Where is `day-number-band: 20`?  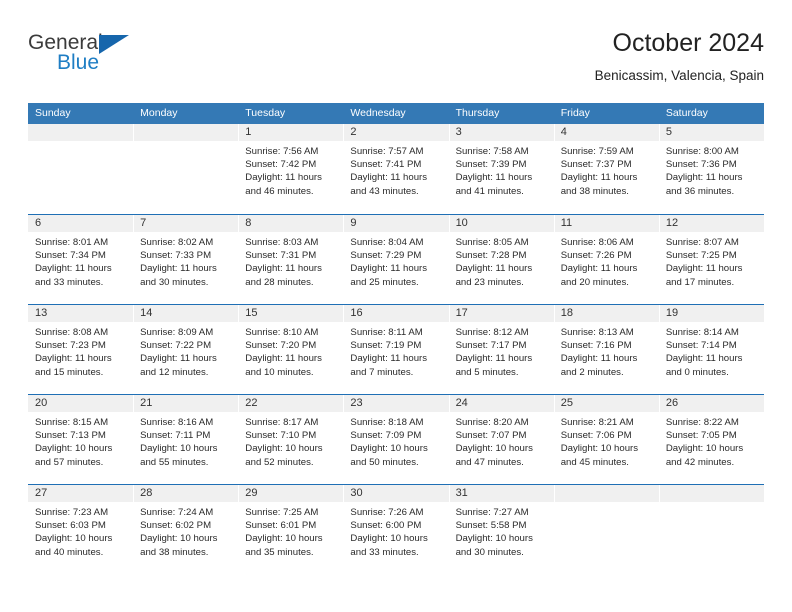 day-number-band: 20 is located at coordinates (81, 404).